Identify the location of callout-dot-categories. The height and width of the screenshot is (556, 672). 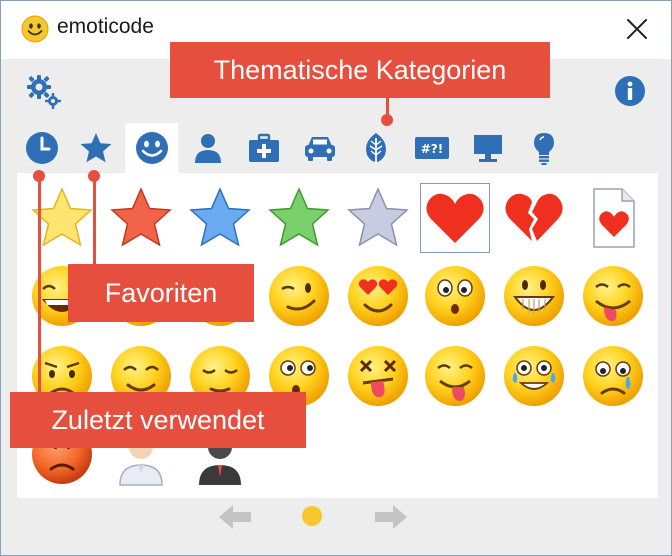
(387, 120).